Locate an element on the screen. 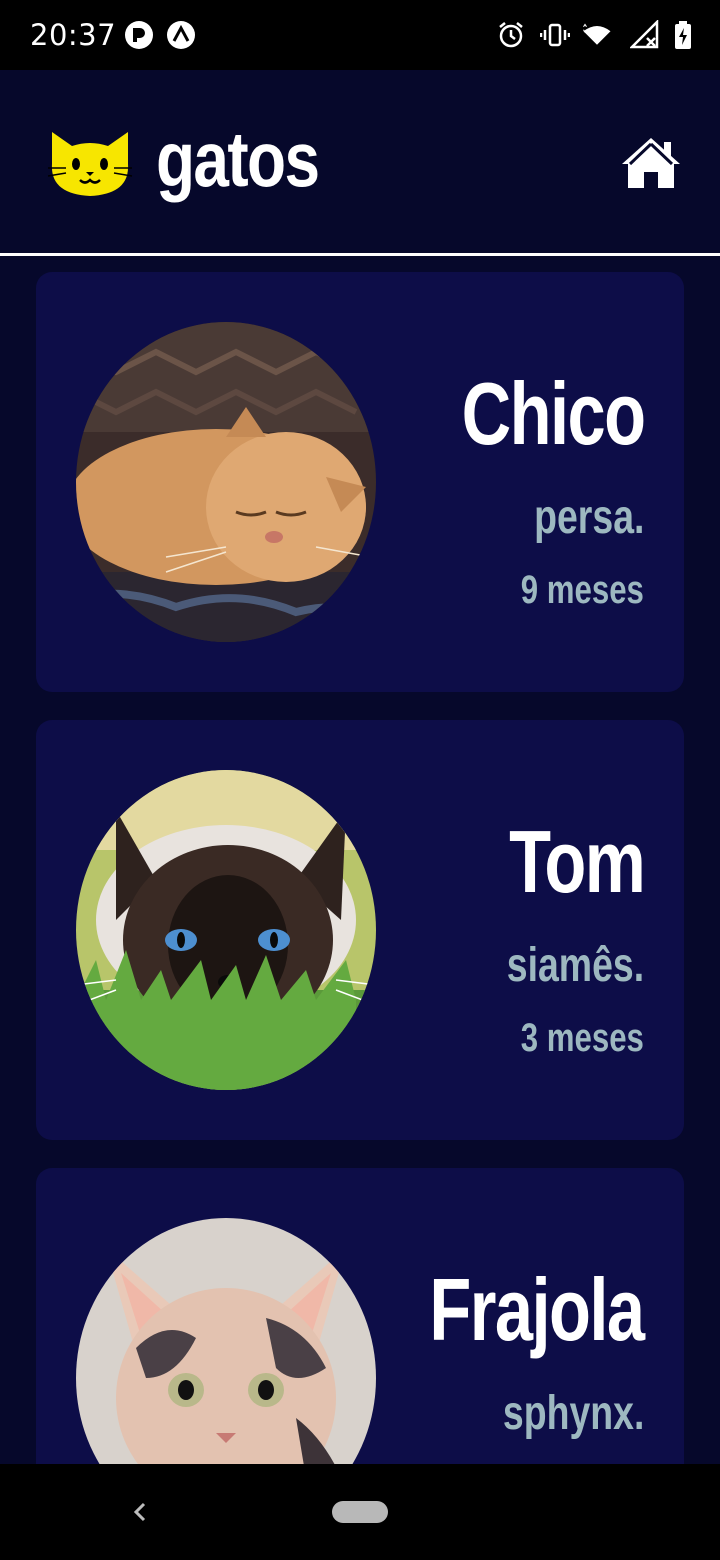 The image size is (720, 1560). cat-face-icon is located at coordinates (90, 164).